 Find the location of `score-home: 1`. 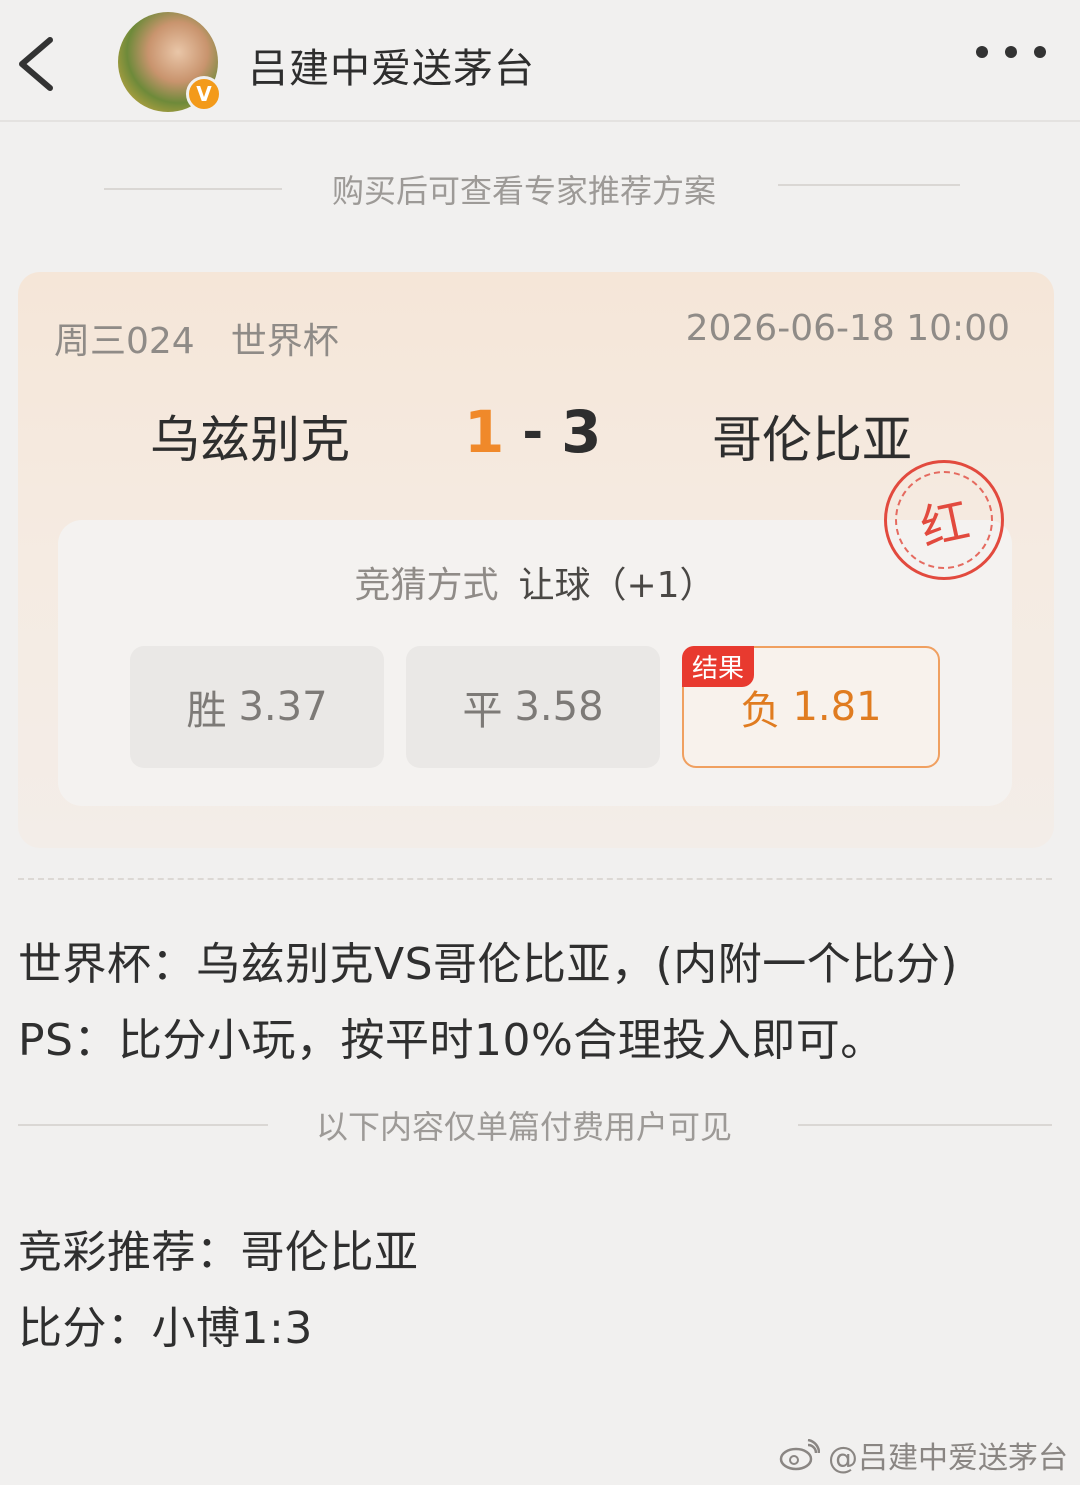

score-home: 1 is located at coordinates (484, 432).